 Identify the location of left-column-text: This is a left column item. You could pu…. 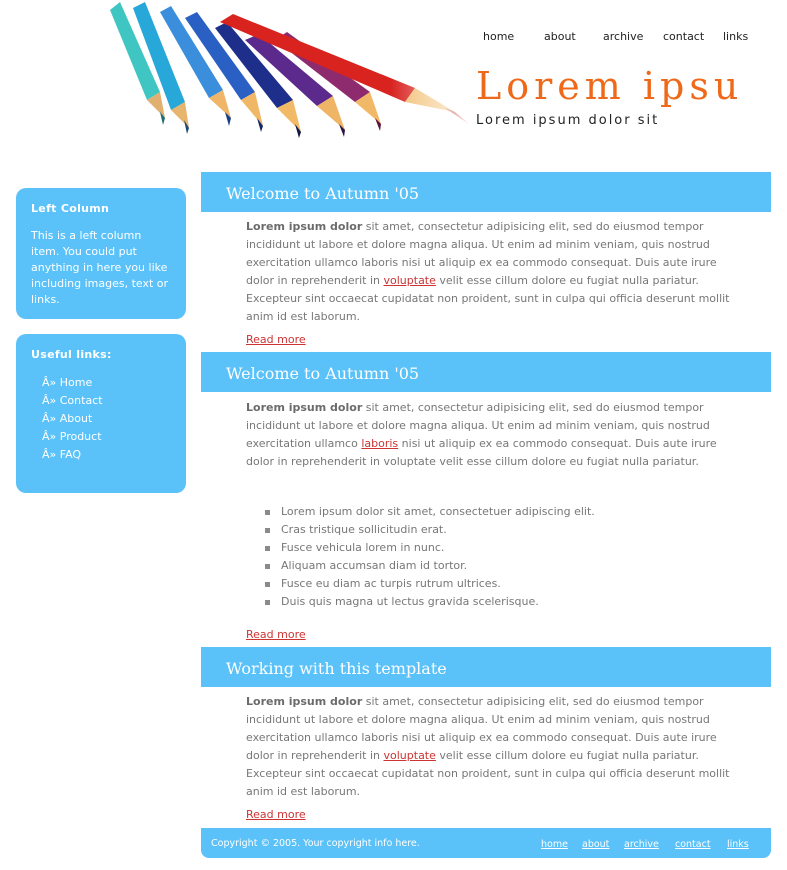
(100, 267).